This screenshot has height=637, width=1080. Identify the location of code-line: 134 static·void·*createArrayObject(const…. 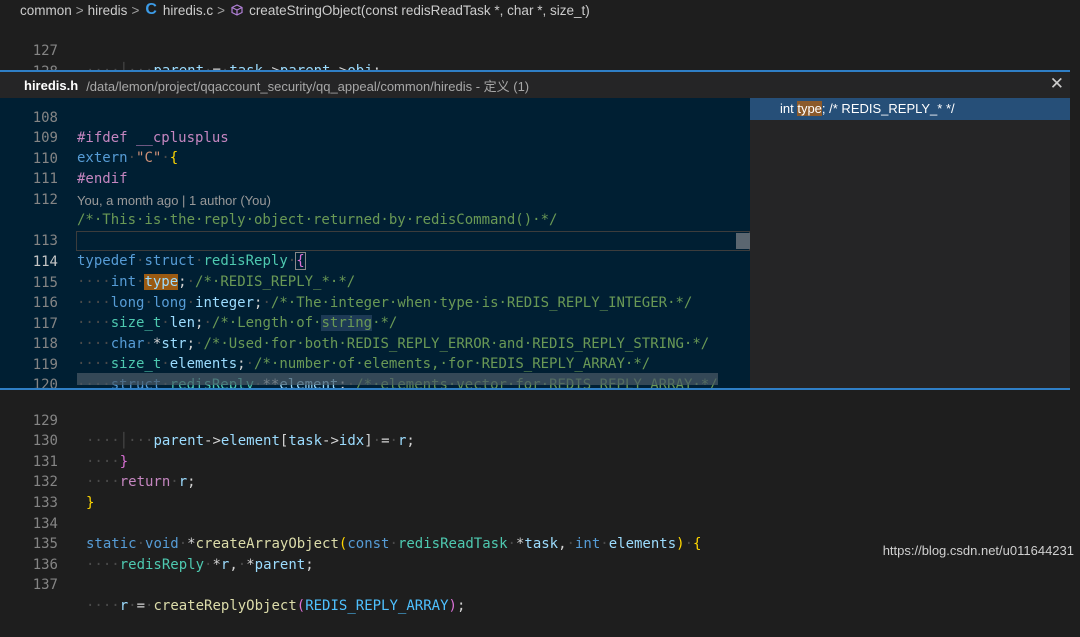
(540, 523).